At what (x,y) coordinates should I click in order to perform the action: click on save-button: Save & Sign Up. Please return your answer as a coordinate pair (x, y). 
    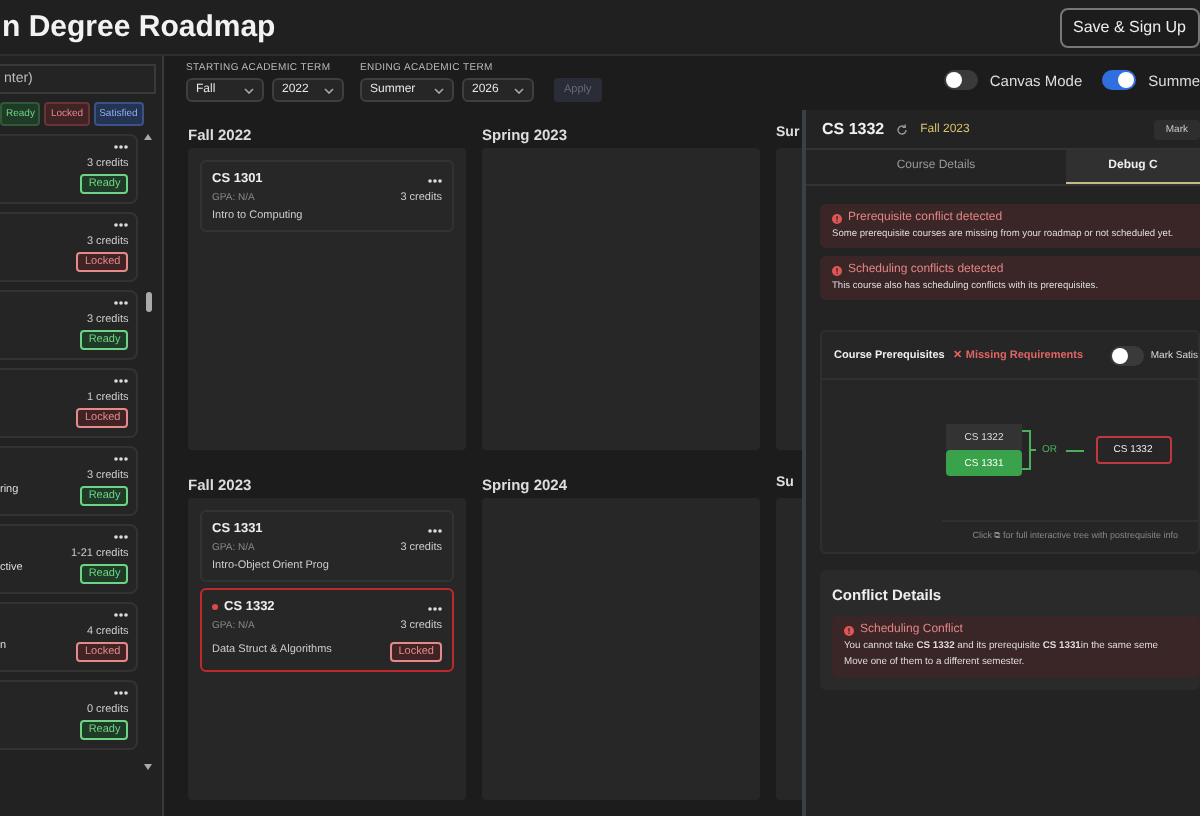
    Looking at the image, I should click on (1129, 27).